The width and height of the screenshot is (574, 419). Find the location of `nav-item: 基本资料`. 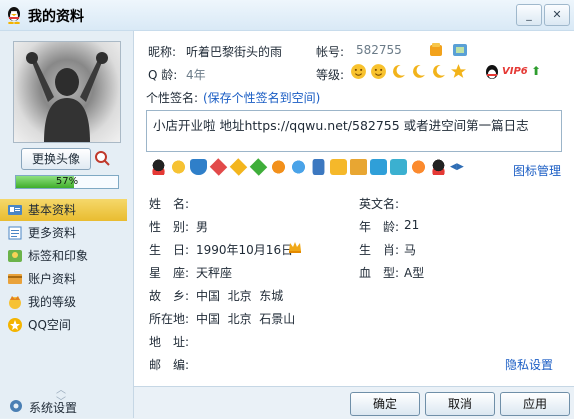

nav-item: 基本资料 is located at coordinates (63, 210).